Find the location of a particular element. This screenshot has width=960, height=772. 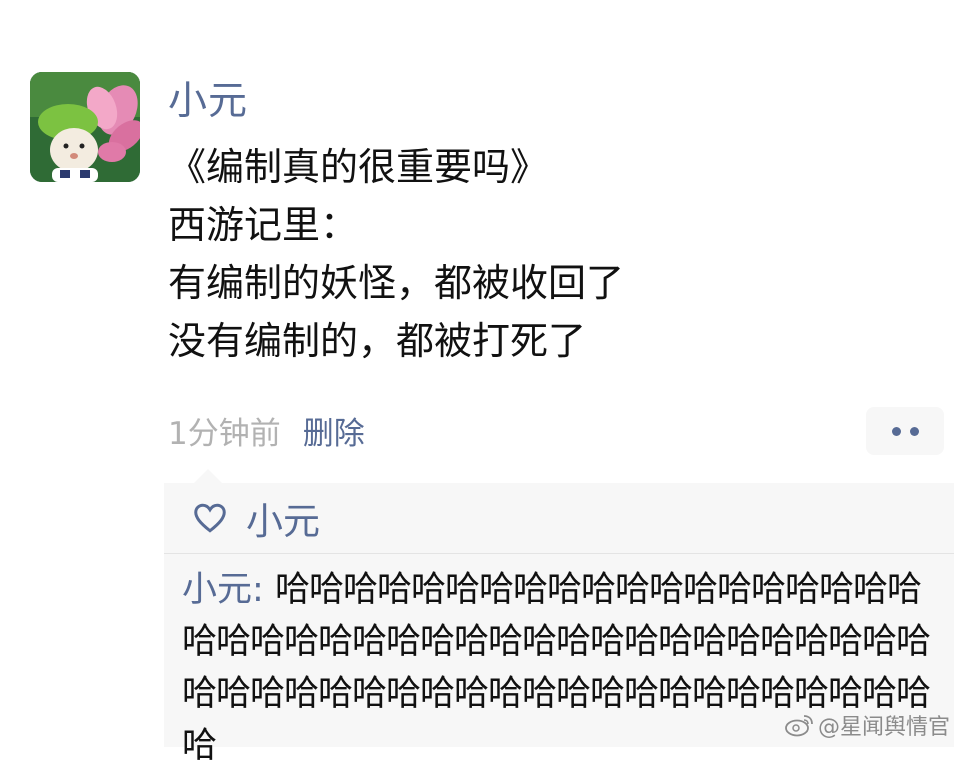

panel-arrow is located at coordinates (208, 476).